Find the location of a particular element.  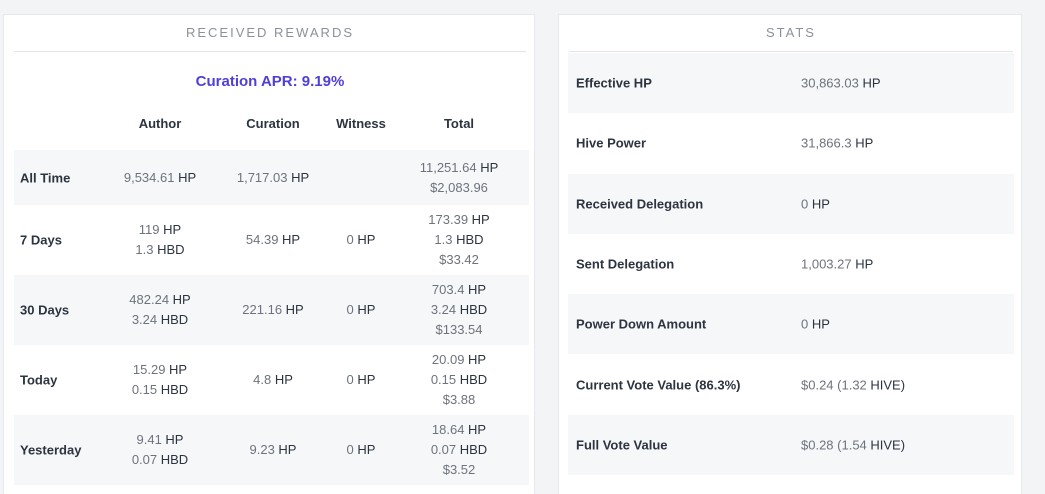

rewards-cell-author: 9,534.61 HP is located at coordinates (160, 178).